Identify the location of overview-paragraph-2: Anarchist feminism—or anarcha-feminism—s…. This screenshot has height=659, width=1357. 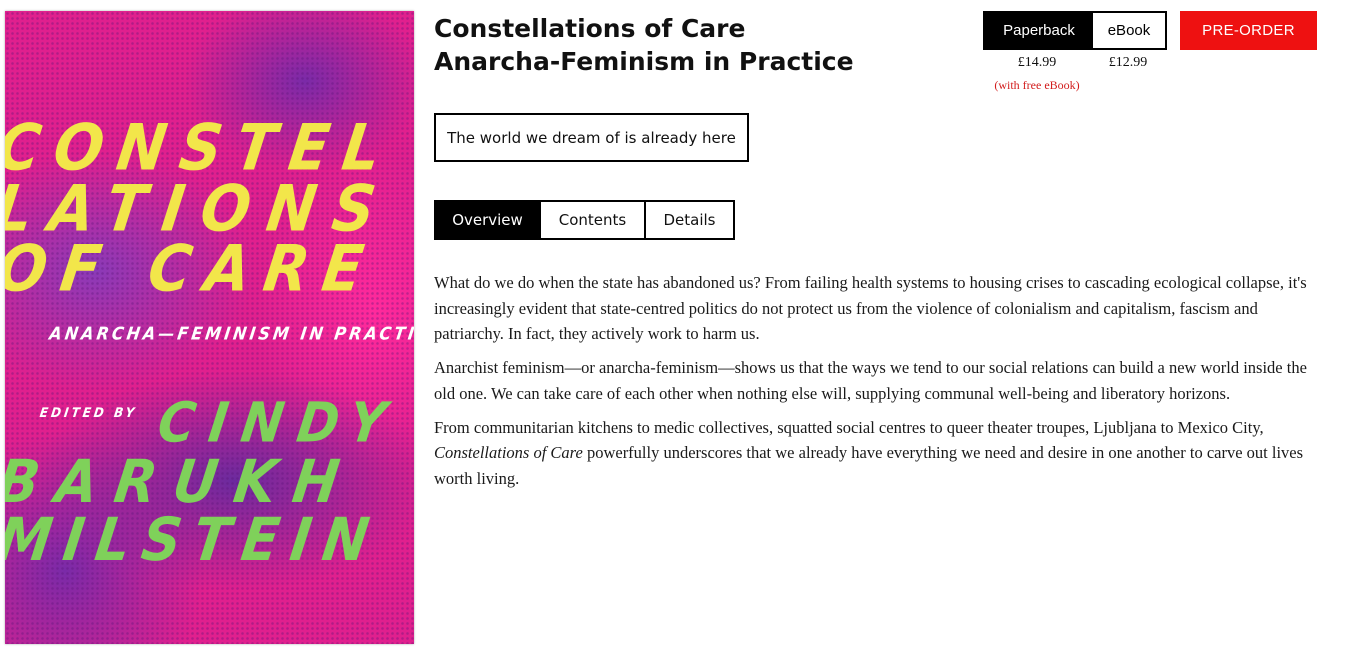
(870, 380).